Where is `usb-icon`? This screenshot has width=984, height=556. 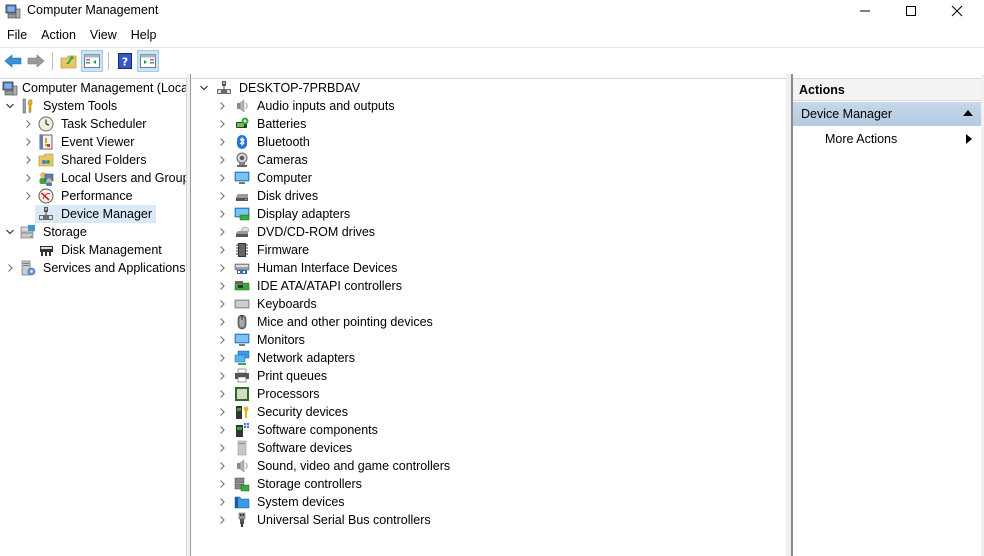 usb-icon is located at coordinates (242, 520).